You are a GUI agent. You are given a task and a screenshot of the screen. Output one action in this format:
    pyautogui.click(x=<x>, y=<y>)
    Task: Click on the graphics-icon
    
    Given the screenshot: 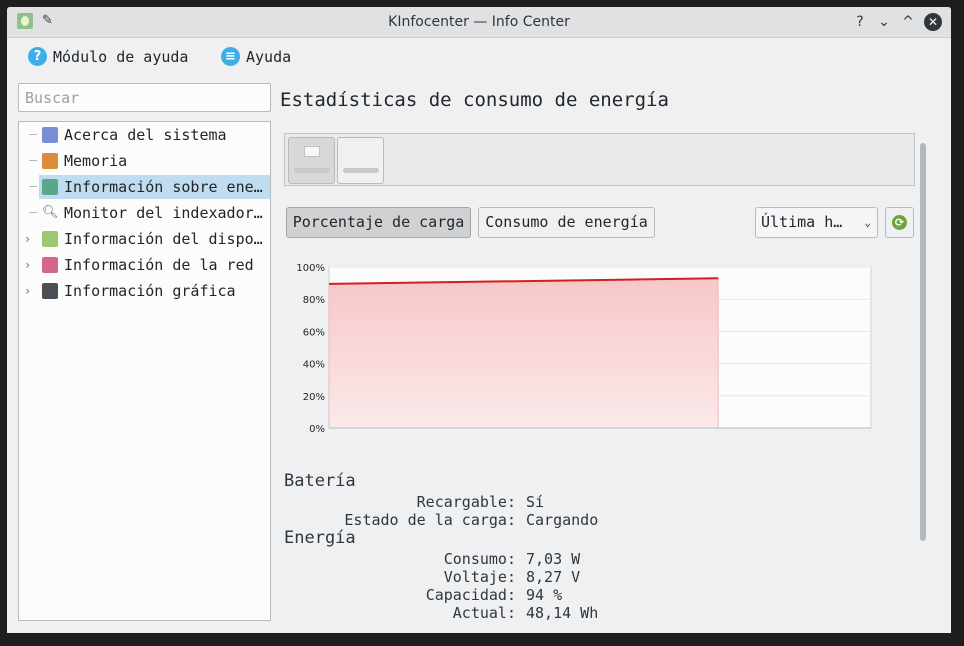 What is the action you would take?
    pyautogui.click(x=50, y=291)
    